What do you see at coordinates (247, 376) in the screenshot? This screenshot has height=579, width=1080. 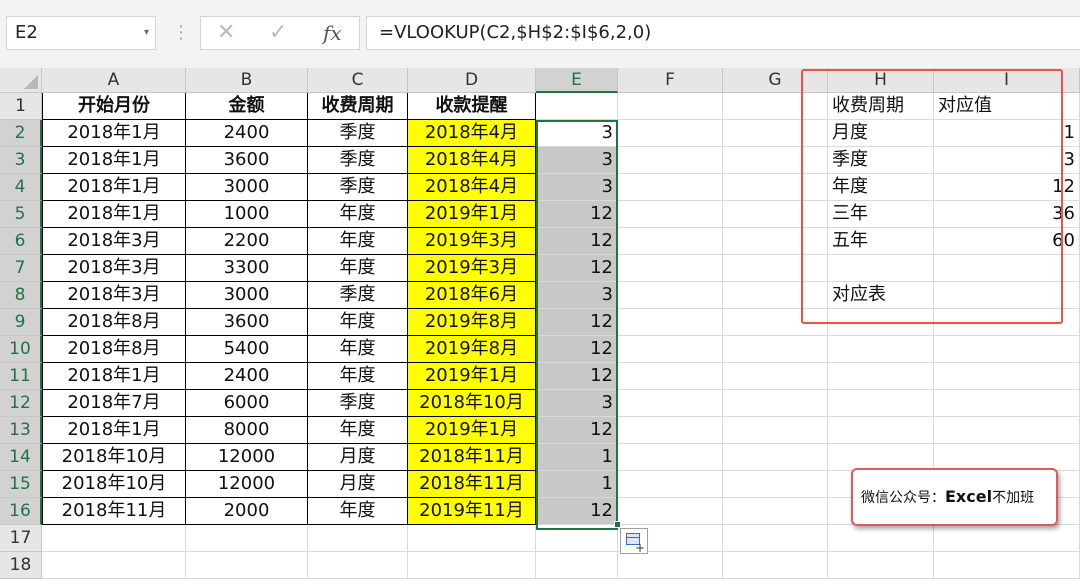 I see `cell-b11: 2400` at bounding box center [247, 376].